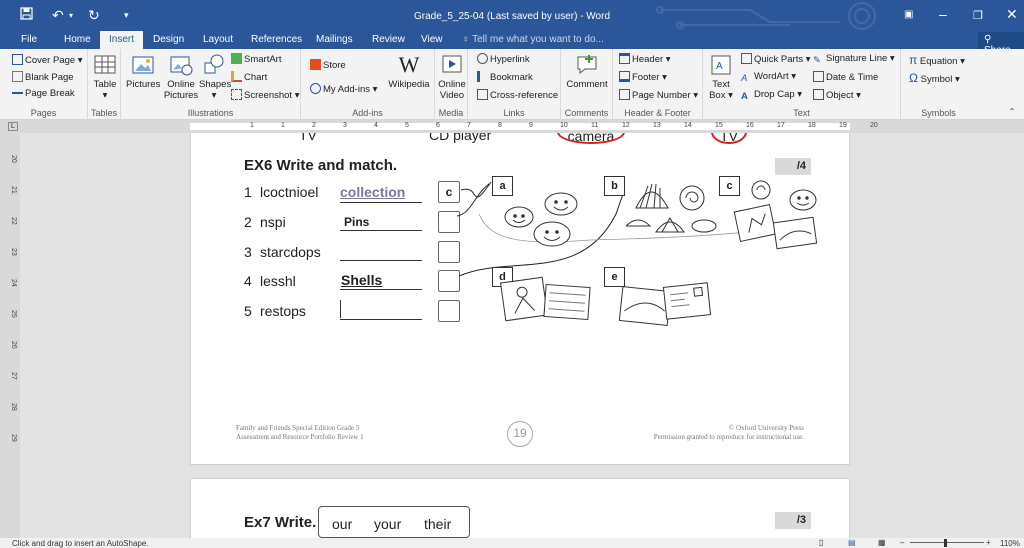 This screenshot has height=548, width=1024. What do you see at coordinates (460, 138) in the screenshot?
I see `partial-word-cd-player: CD player` at bounding box center [460, 138].